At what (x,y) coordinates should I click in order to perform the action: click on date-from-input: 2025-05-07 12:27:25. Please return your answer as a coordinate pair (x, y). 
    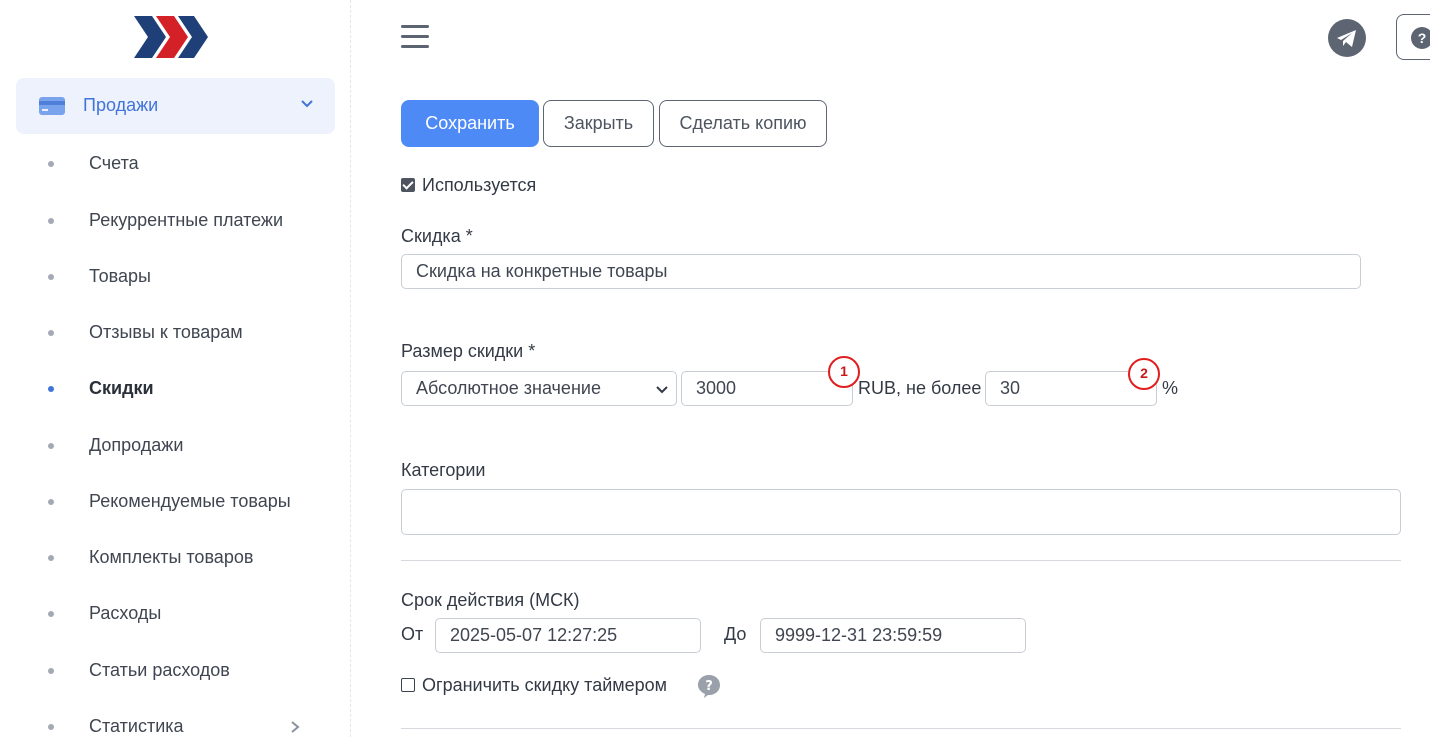
    Looking at the image, I should click on (568, 635).